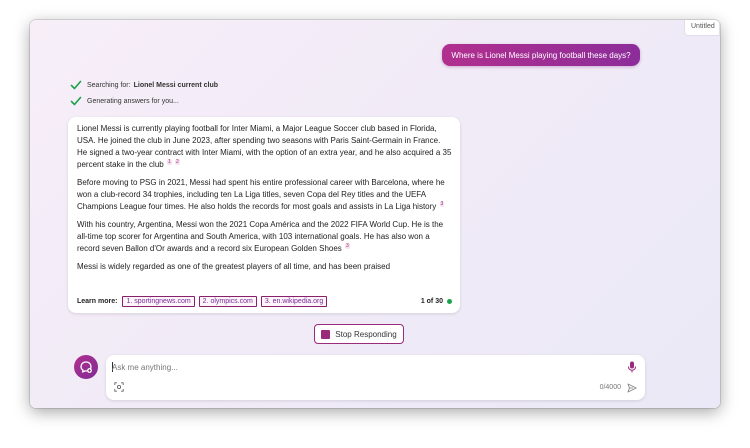  I want to click on citation-marker: 2, so click(177, 162).